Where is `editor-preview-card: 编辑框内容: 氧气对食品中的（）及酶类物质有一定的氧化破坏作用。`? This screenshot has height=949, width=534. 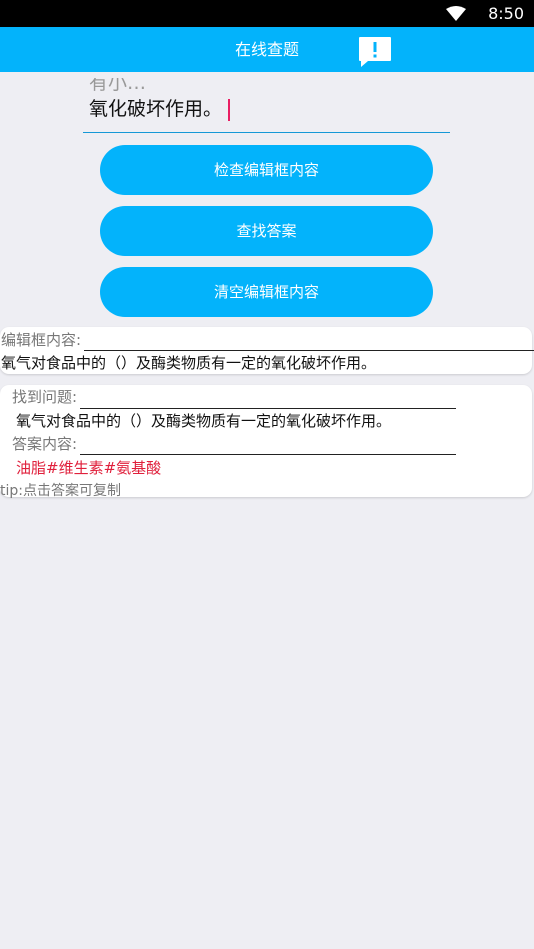
editor-preview-card: 编辑框内容: 氧气对食品中的（）及酶类物质有一定的氧化破坏作用。 is located at coordinates (267, 350).